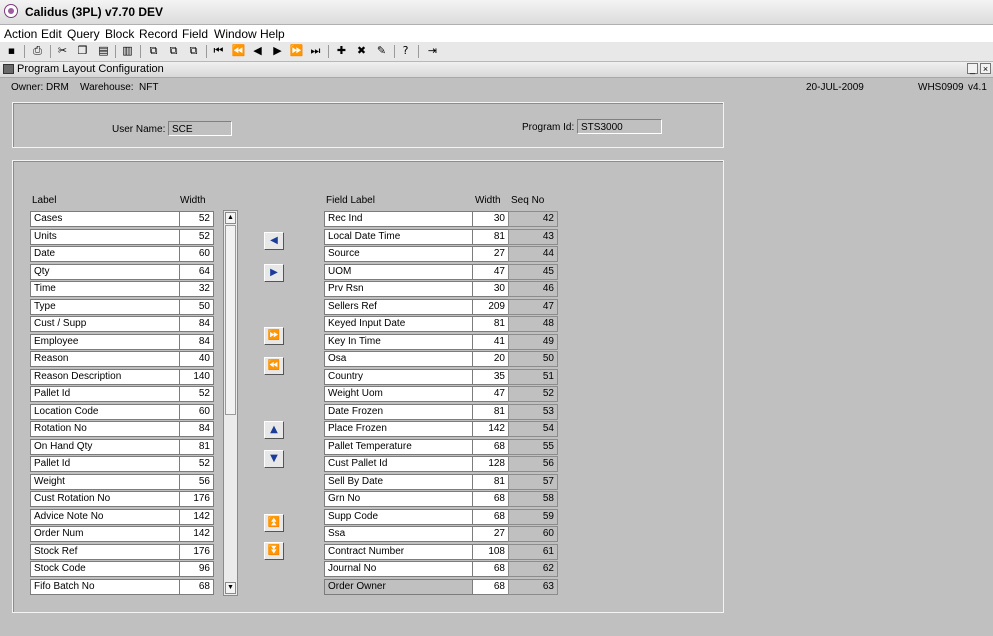  Describe the element at coordinates (398, 342) in the screenshot. I see `selected-field-label: Key In Time` at that location.